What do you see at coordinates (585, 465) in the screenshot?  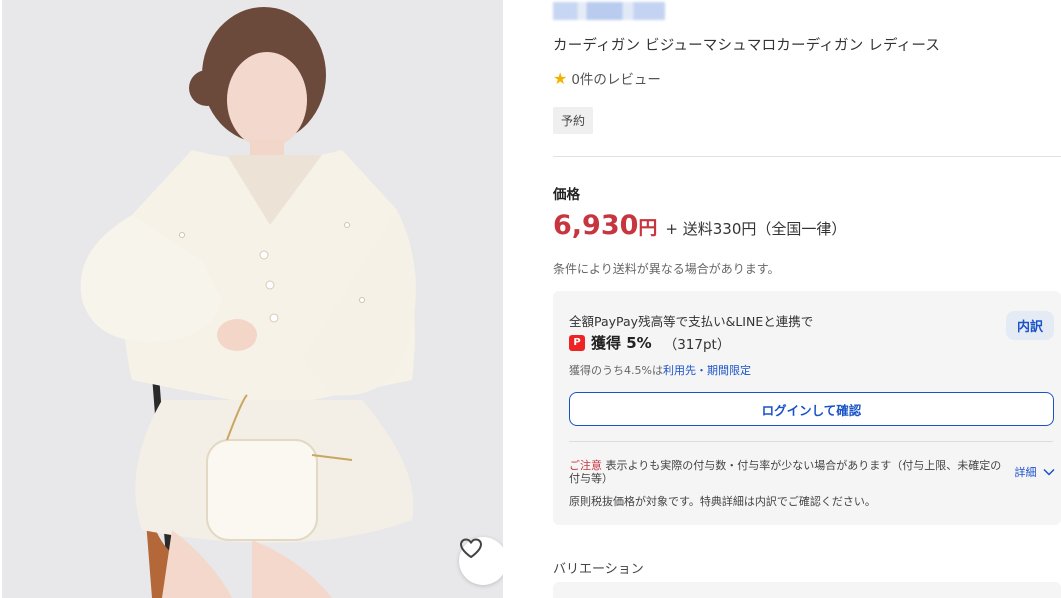 I see `caution-tag: ご注意` at bounding box center [585, 465].